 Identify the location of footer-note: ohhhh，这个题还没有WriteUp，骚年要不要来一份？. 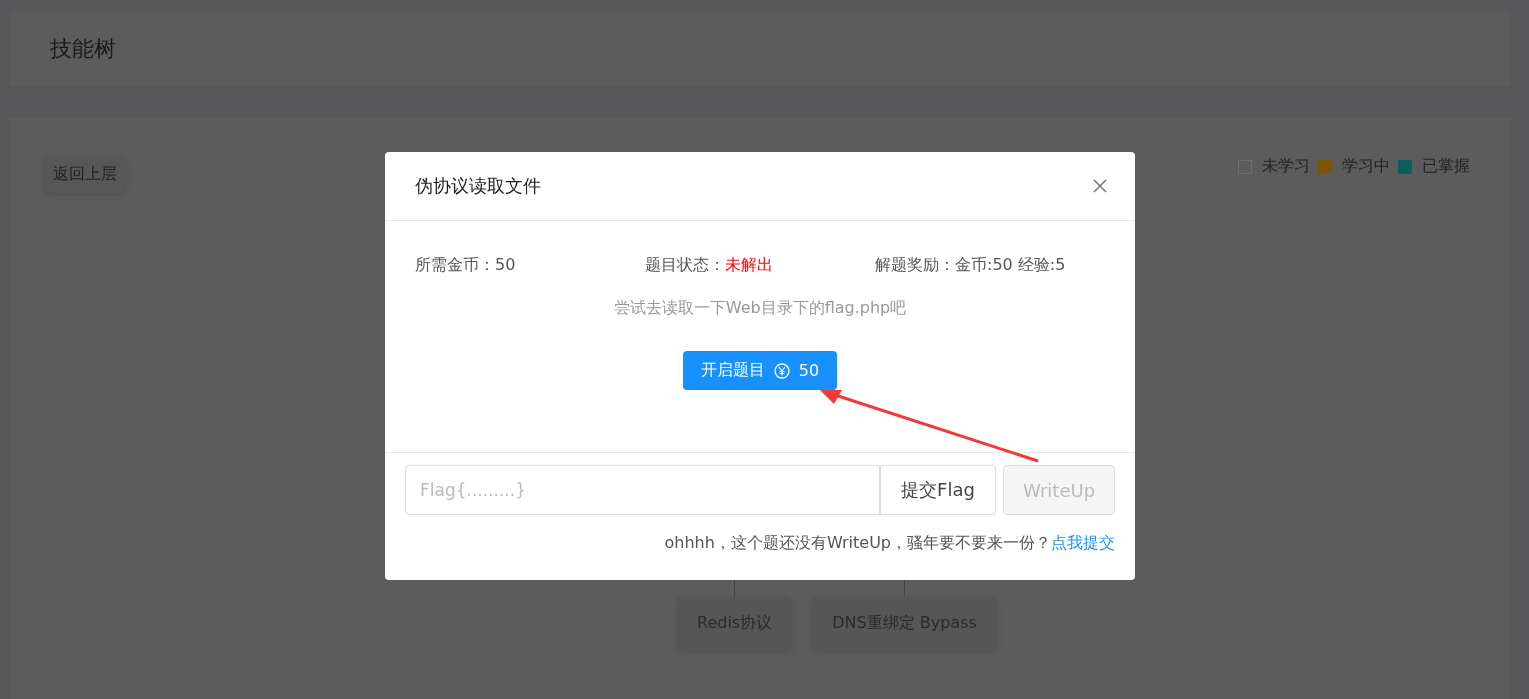
(857, 542).